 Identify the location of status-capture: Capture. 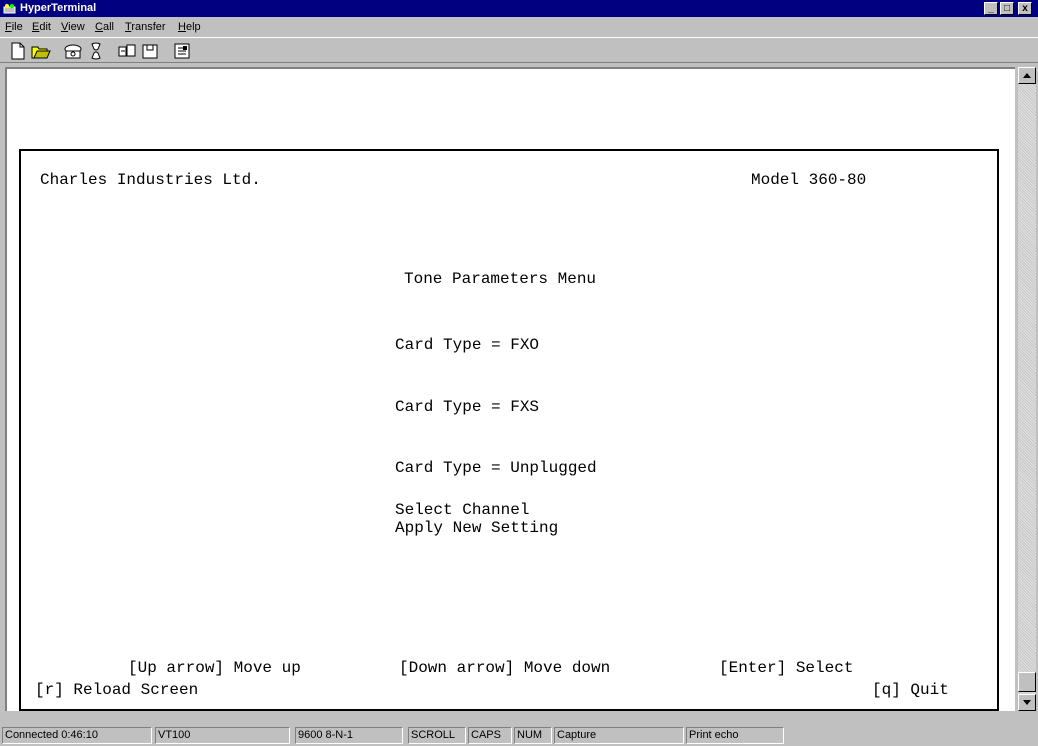
(619, 735).